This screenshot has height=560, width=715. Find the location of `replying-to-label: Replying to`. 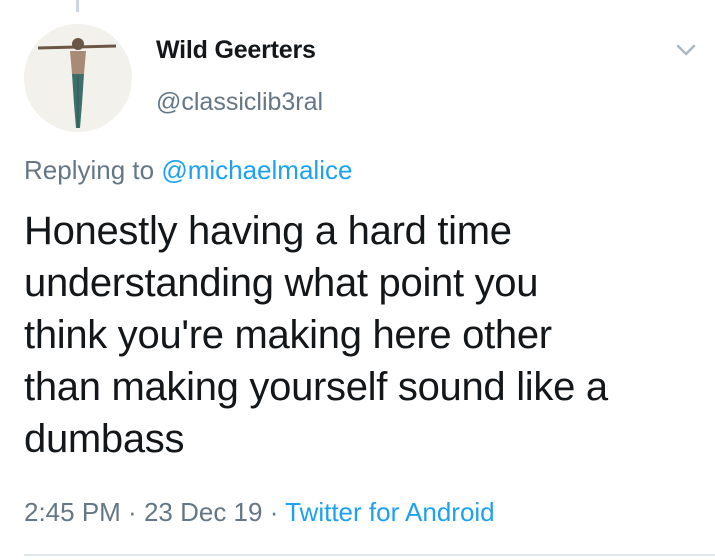

replying-to-label: Replying to is located at coordinates (93, 170).